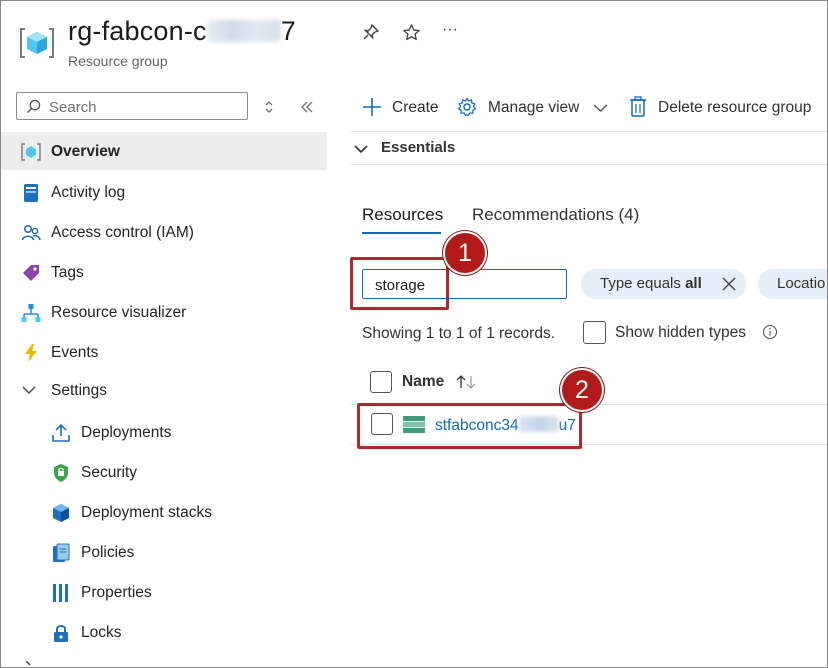 The height and width of the screenshot is (668, 828). What do you see at coordinates (164, 390) in the screenshot?
I see `sidebar-group-settings: Settings` at bounding box center [164, 390].